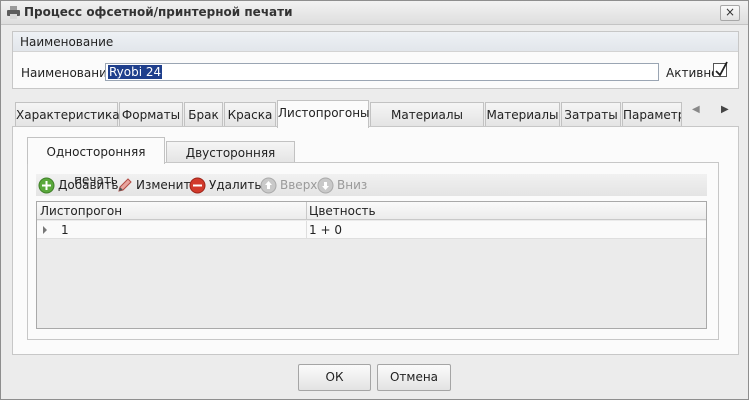  I want to click on title-bar: Процесс офсетной/принтерной печати ×, so click(374, 13).